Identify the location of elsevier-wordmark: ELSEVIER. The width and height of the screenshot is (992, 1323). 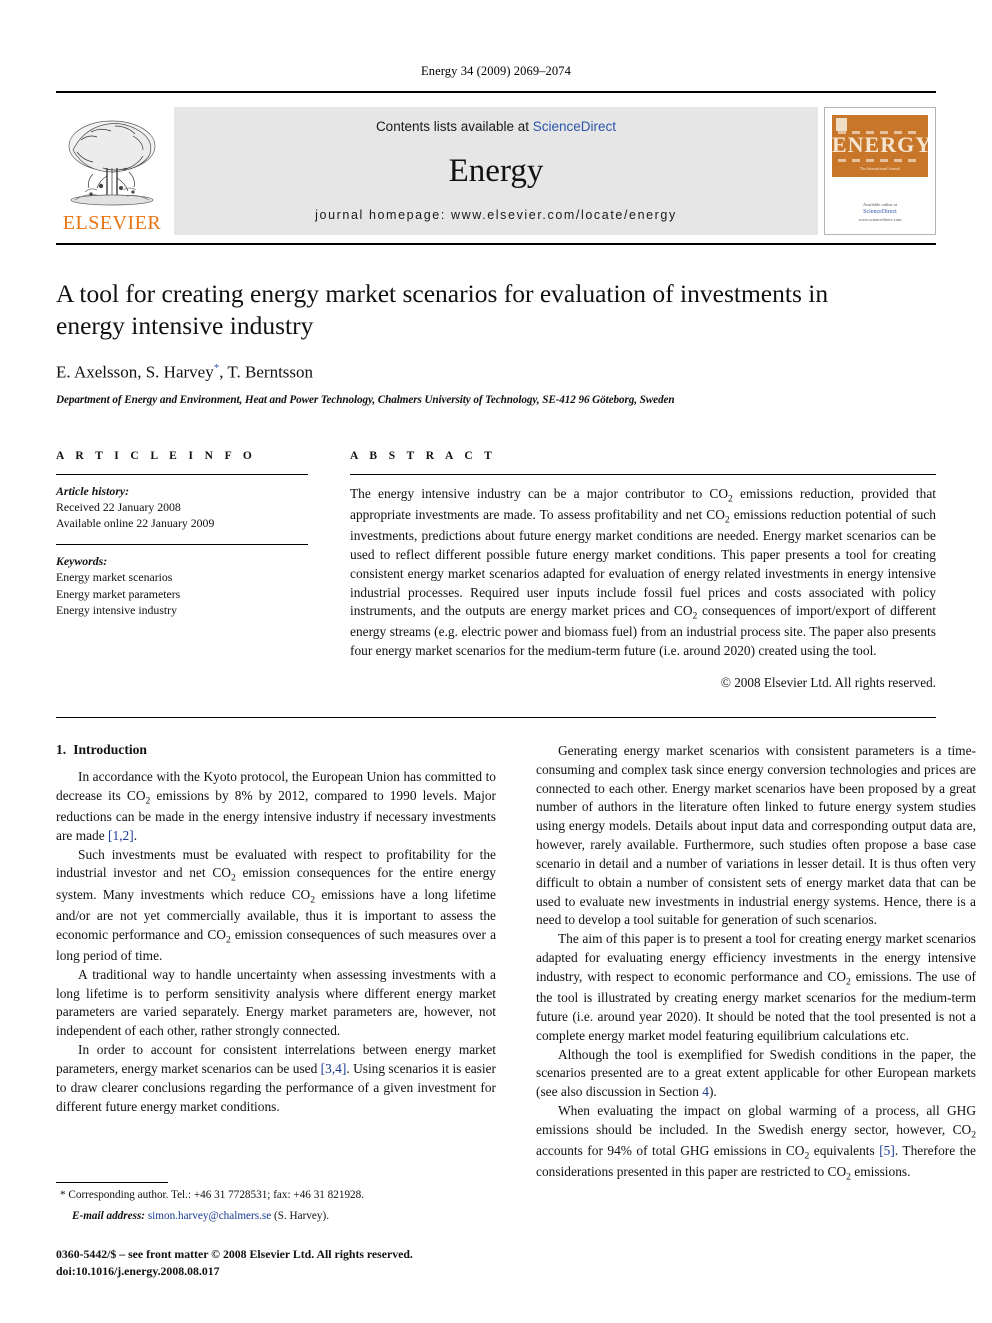
(112, 223).